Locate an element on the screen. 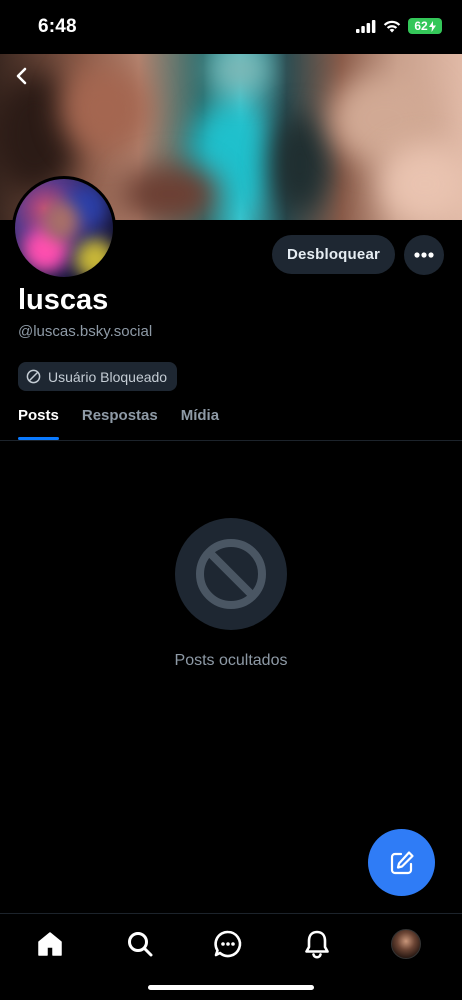 Image resolution: width=462 pixels, height=1000 pixels. display-name: luscas is located at coordinates (63, 300).